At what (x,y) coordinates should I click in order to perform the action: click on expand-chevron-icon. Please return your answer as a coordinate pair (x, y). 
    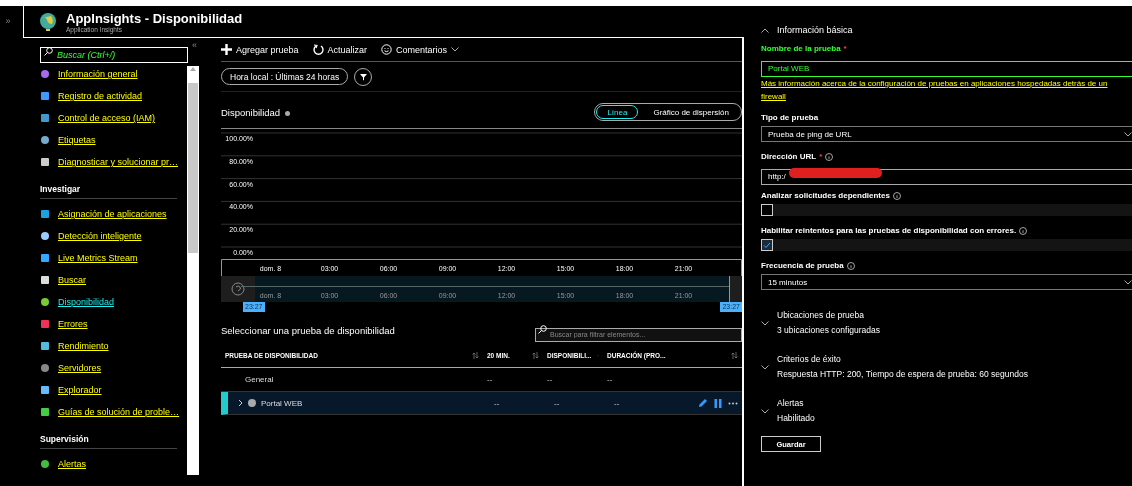
    Looking at the image, I should click on (240, 403).